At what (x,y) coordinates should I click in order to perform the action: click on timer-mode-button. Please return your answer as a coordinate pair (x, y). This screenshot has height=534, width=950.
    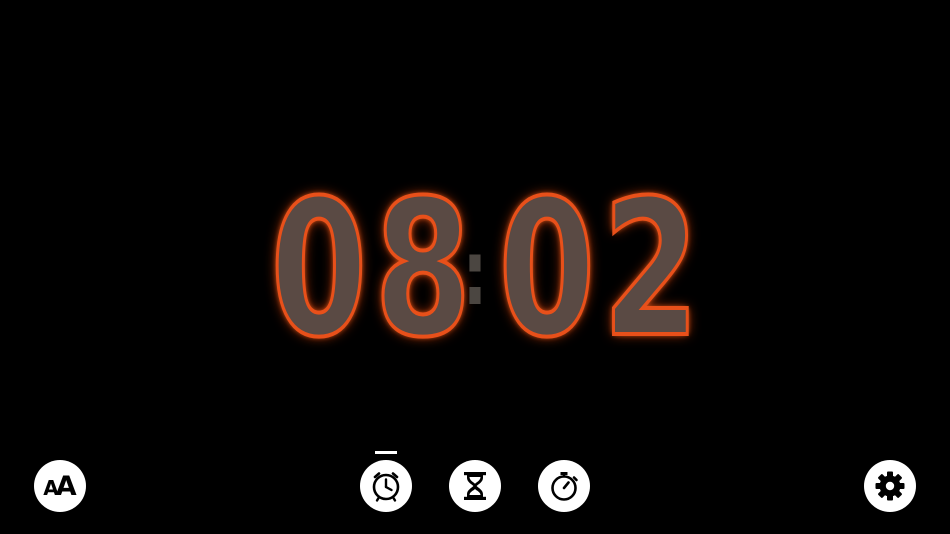
    Looking at the image, I should click on (475, 486).